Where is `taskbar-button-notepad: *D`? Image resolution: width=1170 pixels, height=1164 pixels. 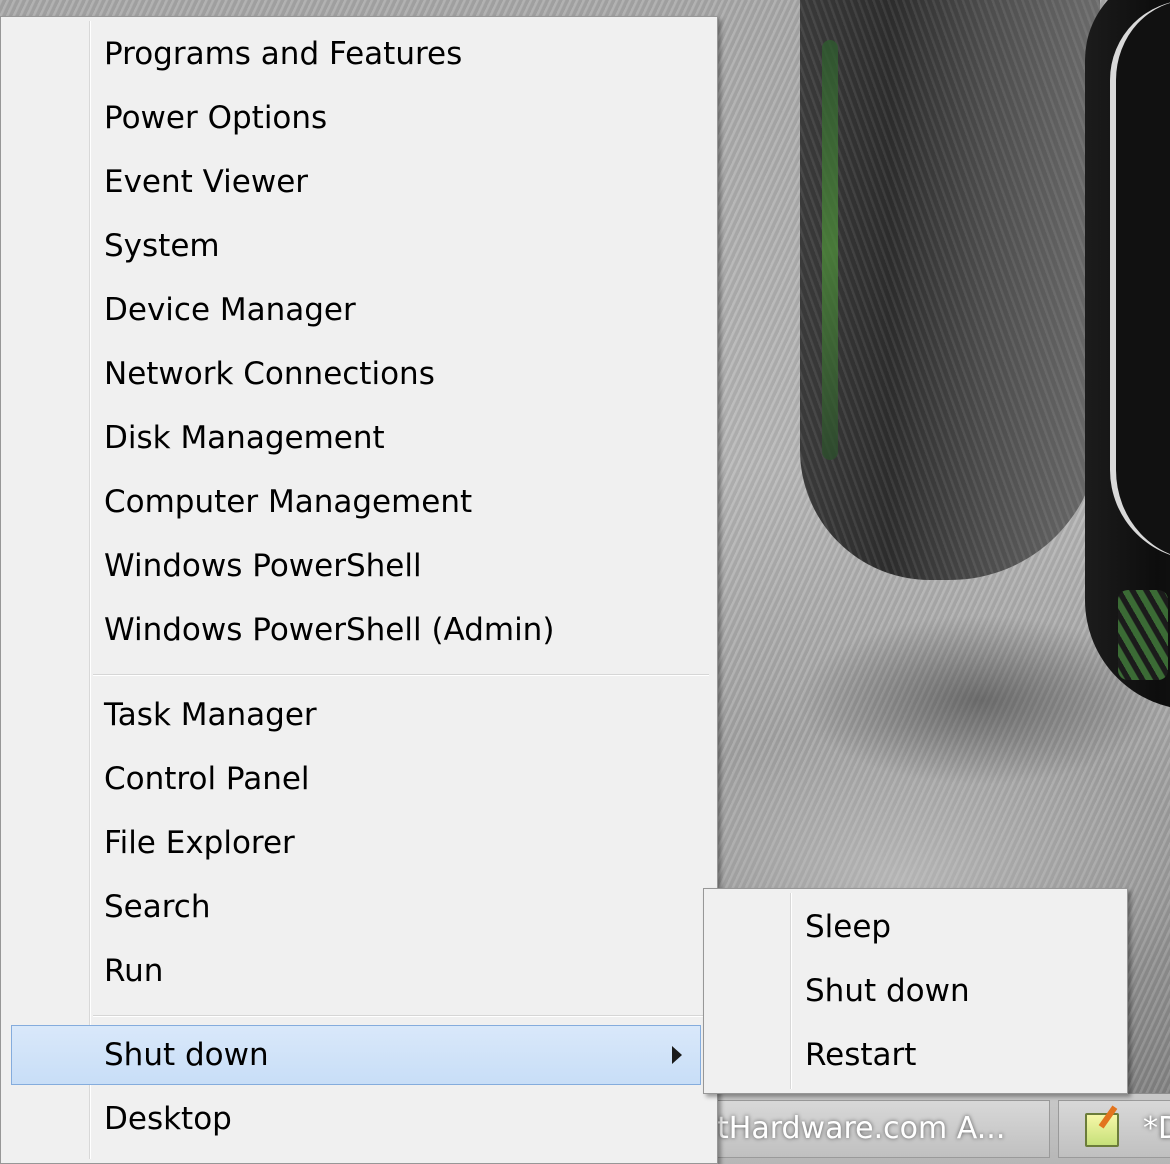
taskbar-button-notepad: *D is located at coordinates (1114, 1129).